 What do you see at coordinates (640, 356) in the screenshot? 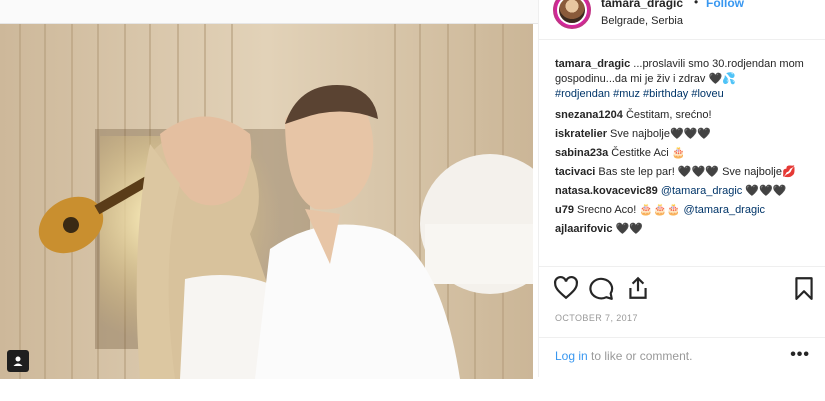
I see `login-prompt-text: to like or comment.` at bounding box center [640, 356].